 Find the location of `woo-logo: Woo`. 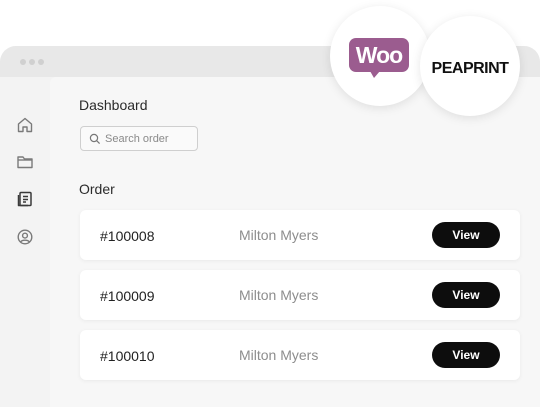

woo-logo: Woo is located at coordinates (379, 55).